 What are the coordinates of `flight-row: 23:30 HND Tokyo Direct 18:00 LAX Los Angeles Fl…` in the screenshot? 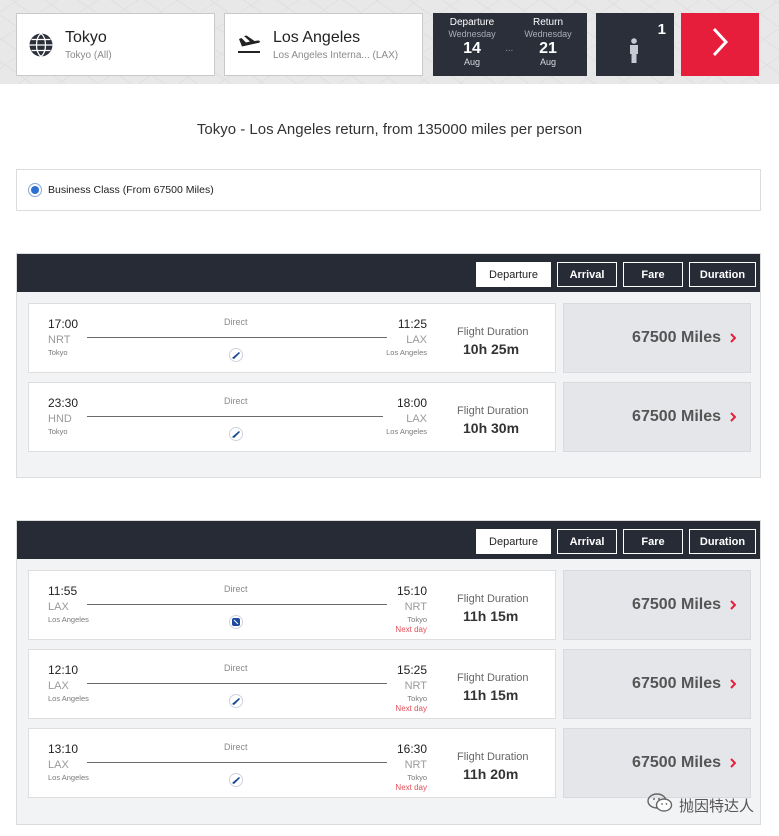 It's located at (389, 417).